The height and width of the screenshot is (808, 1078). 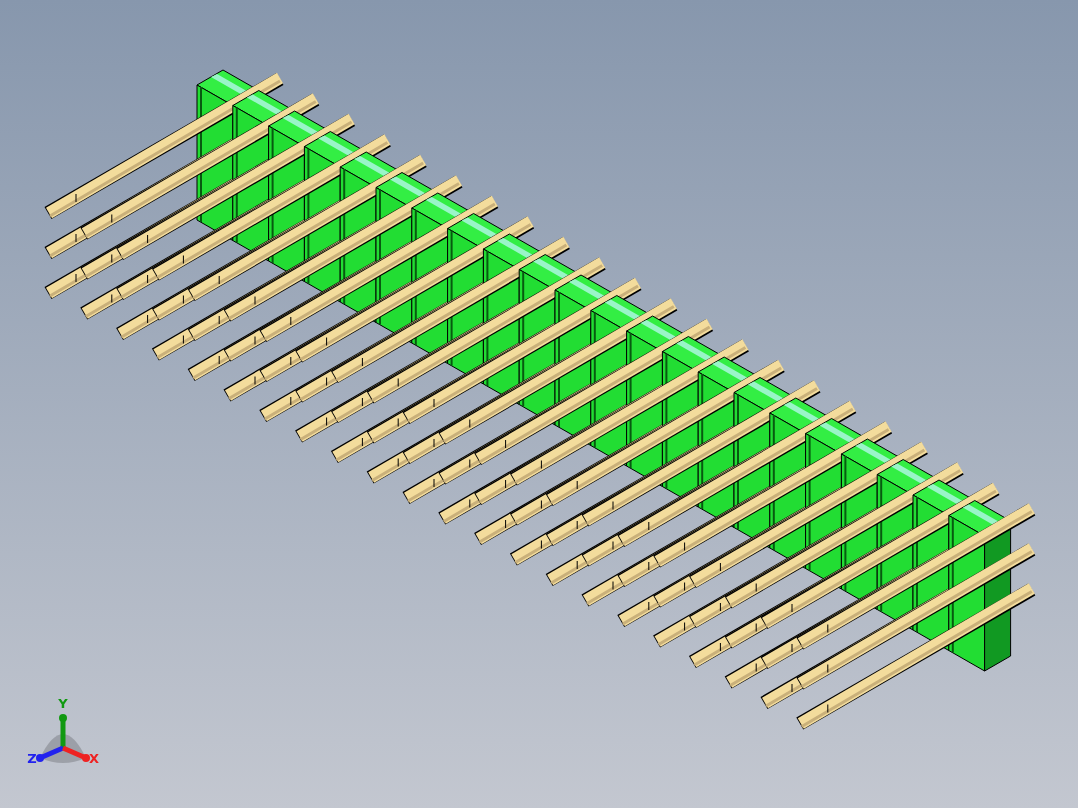 I want to click on axis-label: X, so click(x=94, y=758).